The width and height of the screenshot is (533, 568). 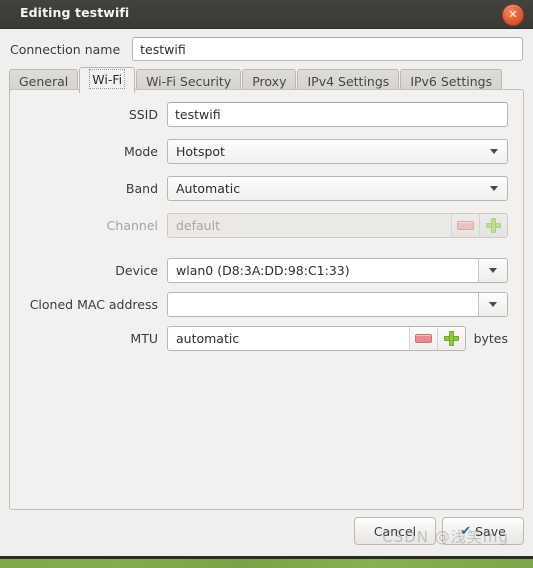 I want to click on channel-plus-icon, so click(x=493, y=225).